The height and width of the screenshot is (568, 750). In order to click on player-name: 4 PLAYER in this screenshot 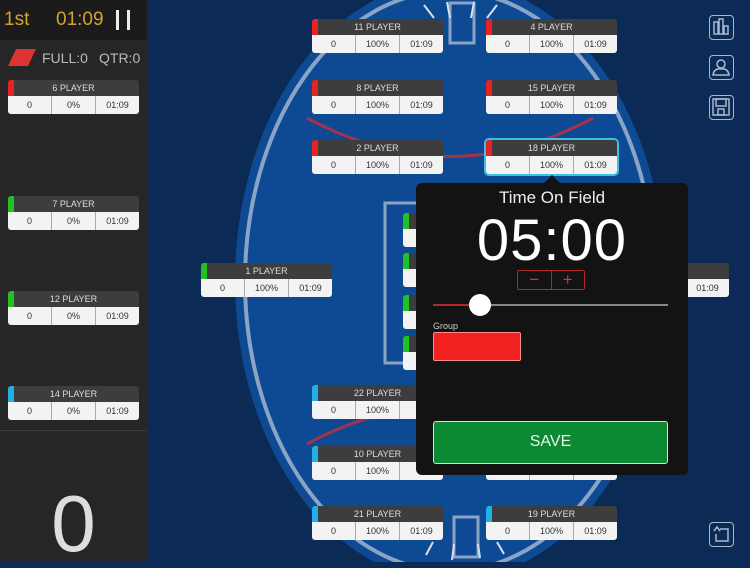, I will do `click(551, 27)`.